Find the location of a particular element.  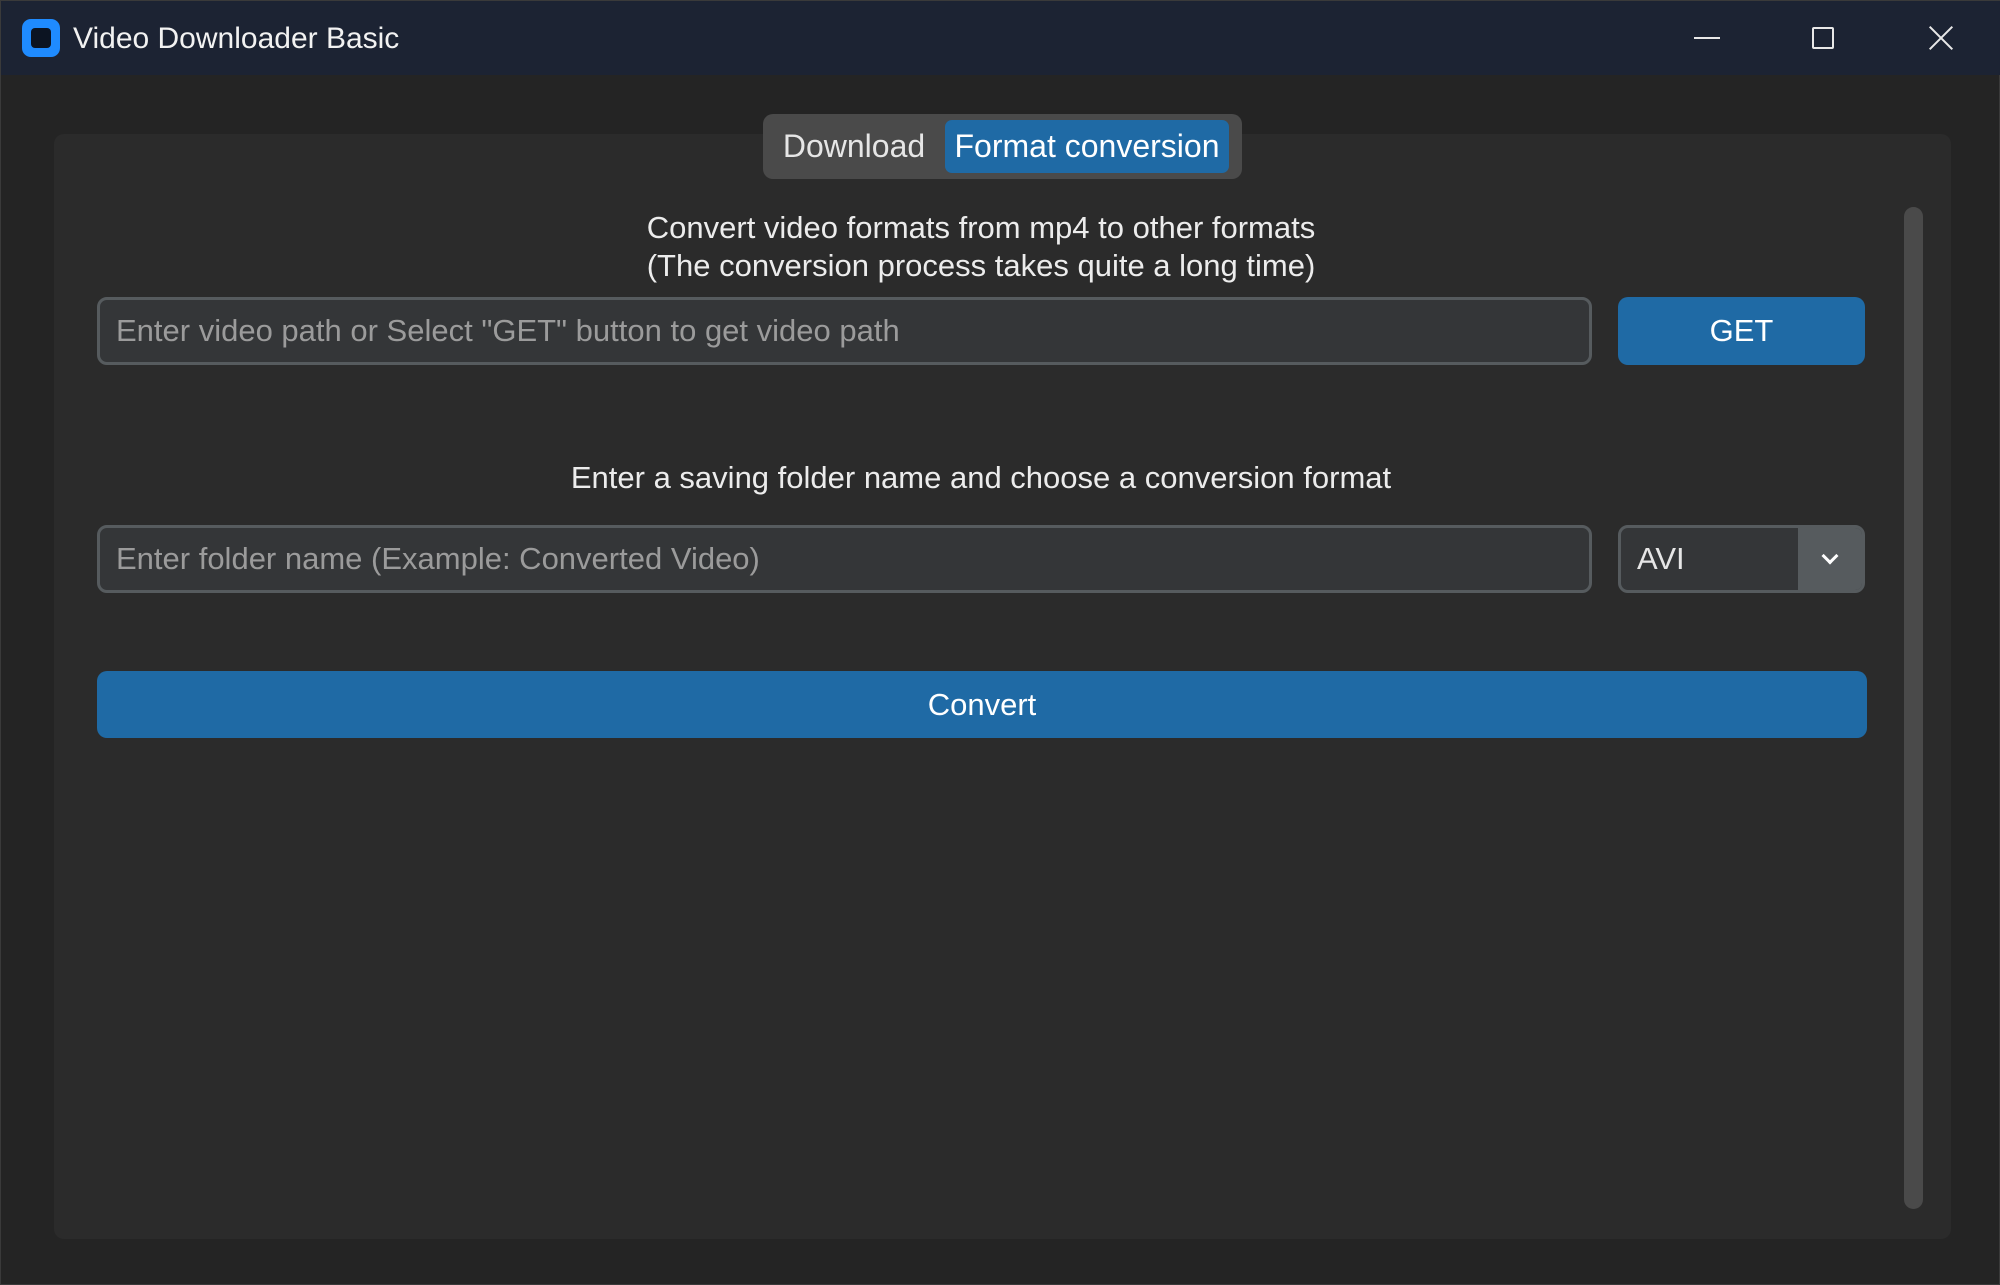

folder-name-input is located at coordinates (844, 559).